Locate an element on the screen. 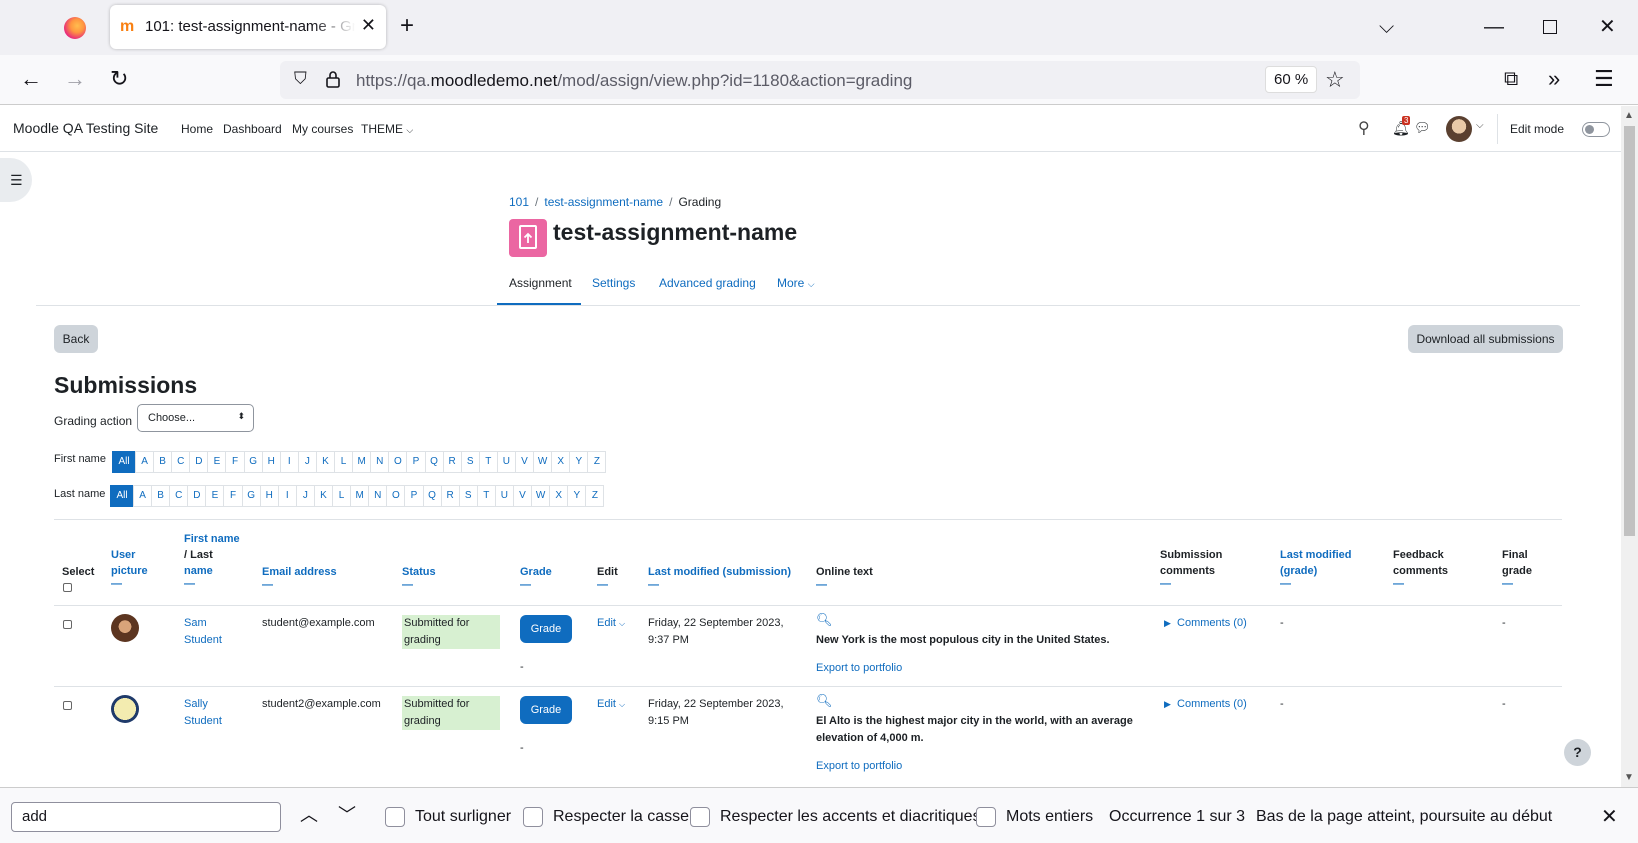  th-last-modified-grade: Last modified (grade) — is located at coordinates (1316, 568).